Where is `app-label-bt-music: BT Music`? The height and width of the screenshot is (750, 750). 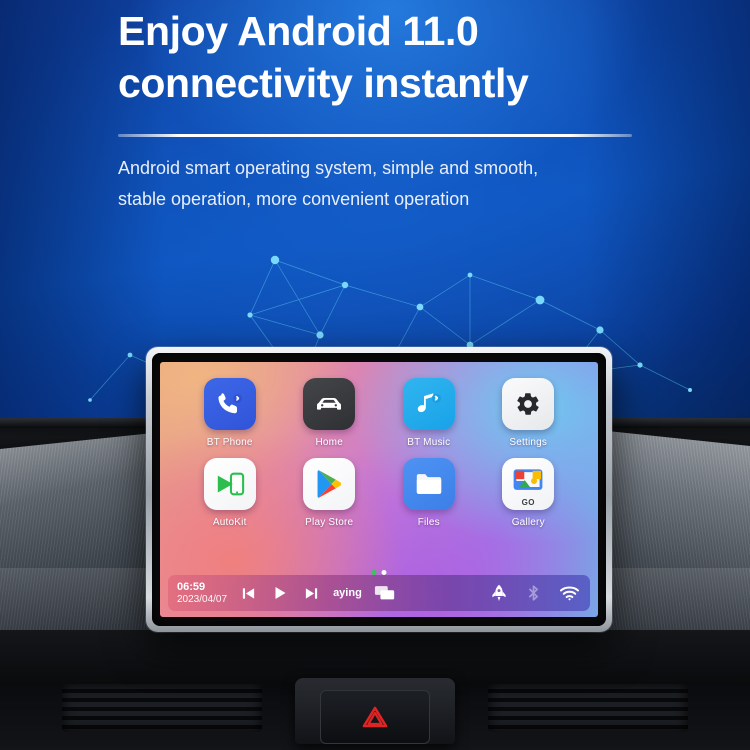
app-label-bt-music: BT Music is located at coordinates (429, 442).